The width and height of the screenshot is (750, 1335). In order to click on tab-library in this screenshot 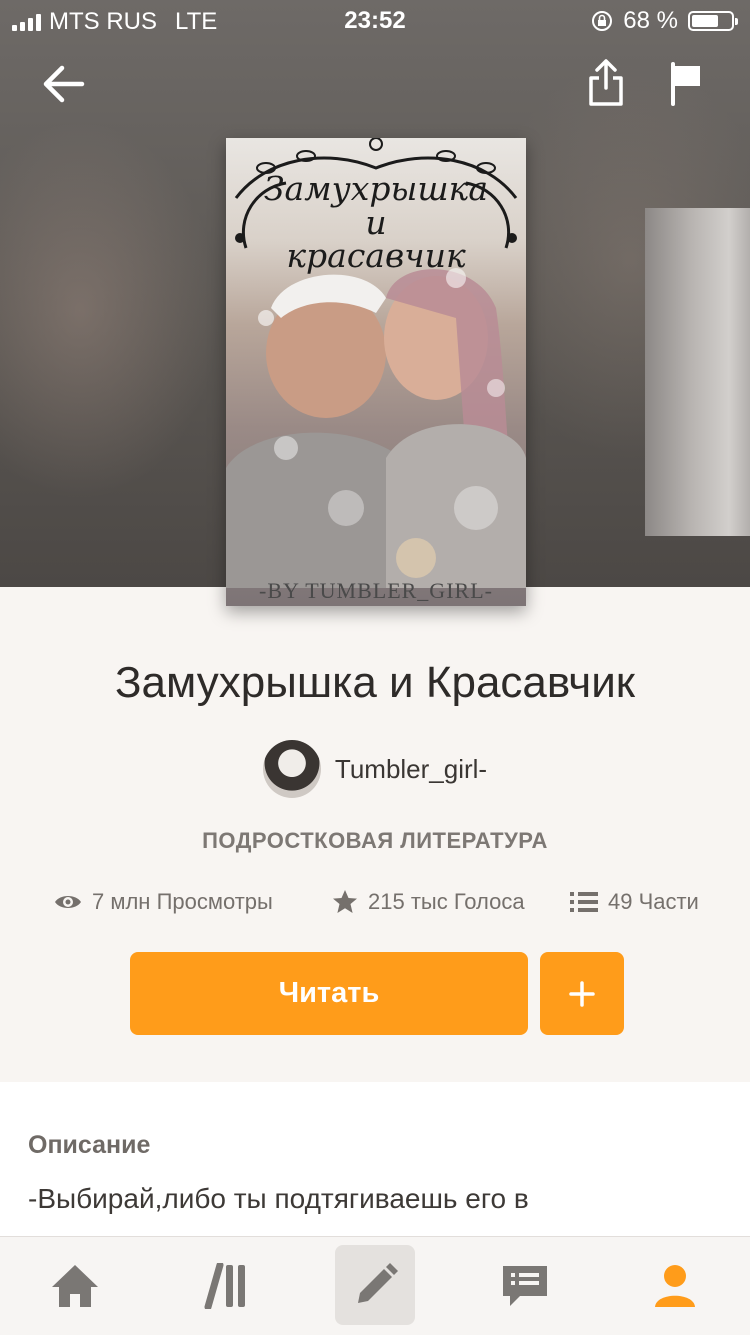, I will do `click(225, 1286)`.